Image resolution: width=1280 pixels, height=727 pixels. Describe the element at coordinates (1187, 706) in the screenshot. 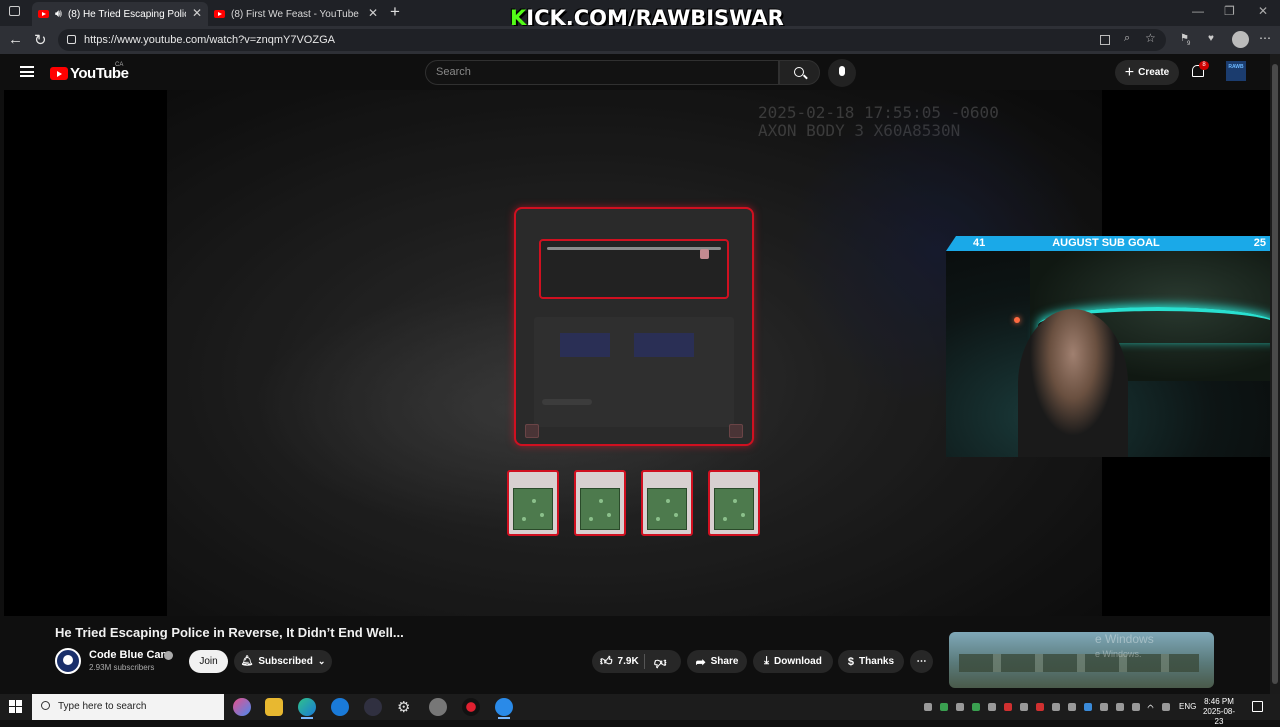

I see `language-indicator: ENG` at that location.